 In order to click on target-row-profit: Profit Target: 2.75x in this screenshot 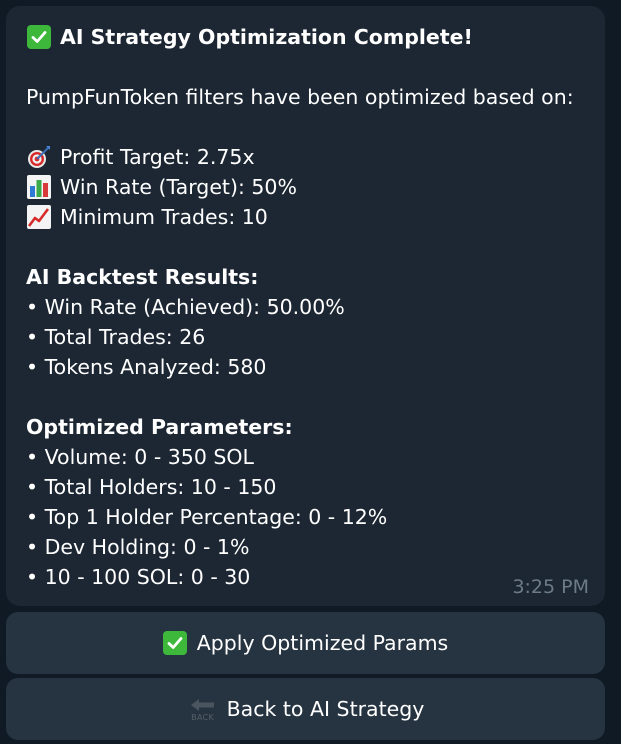, I will do `click(305, 157)`.